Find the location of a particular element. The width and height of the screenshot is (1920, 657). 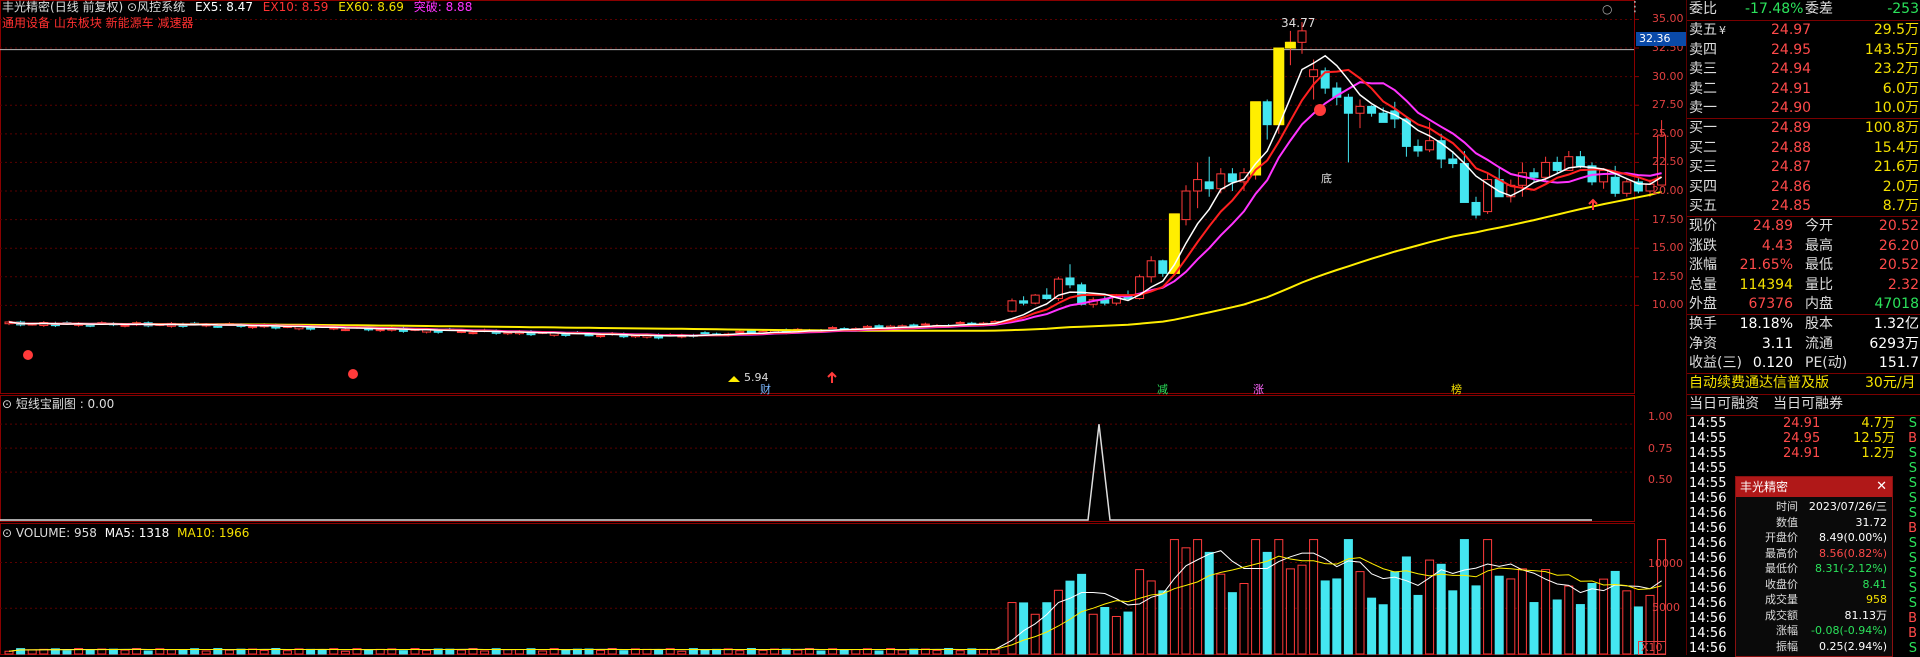

bid-row-4: 买四 24.86 2.0万 is located at coordinates (1803, 187).